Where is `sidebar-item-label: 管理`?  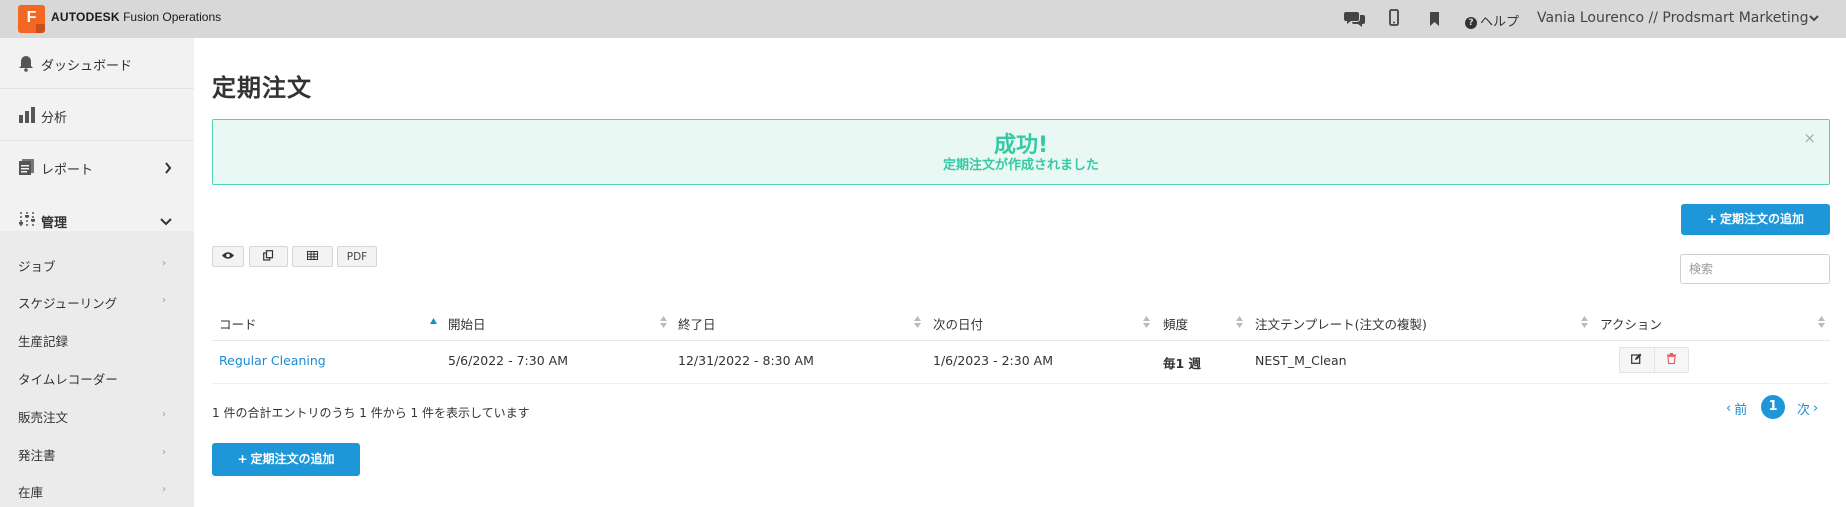
sidebar-item-label: 管理 is located at coordinates (54, 223).